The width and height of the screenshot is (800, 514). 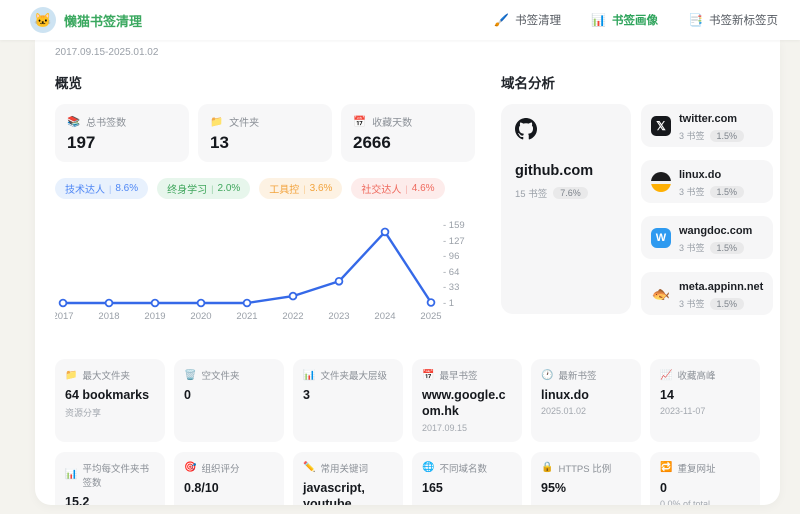 I want to click on detail-label: HTTPS 比例, so click(x=585, y=469).